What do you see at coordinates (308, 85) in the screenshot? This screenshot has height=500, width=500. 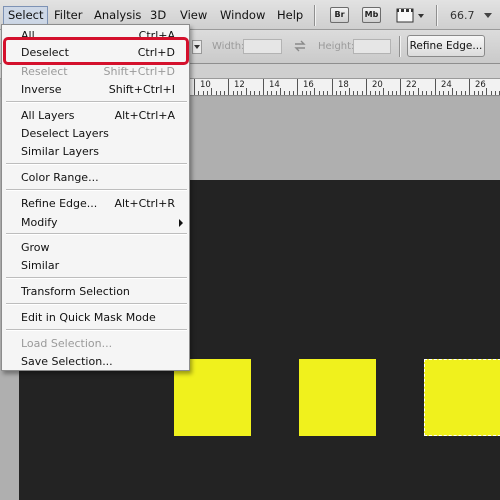 I see `ruler-label: 16` at bounding box center [308, 85].